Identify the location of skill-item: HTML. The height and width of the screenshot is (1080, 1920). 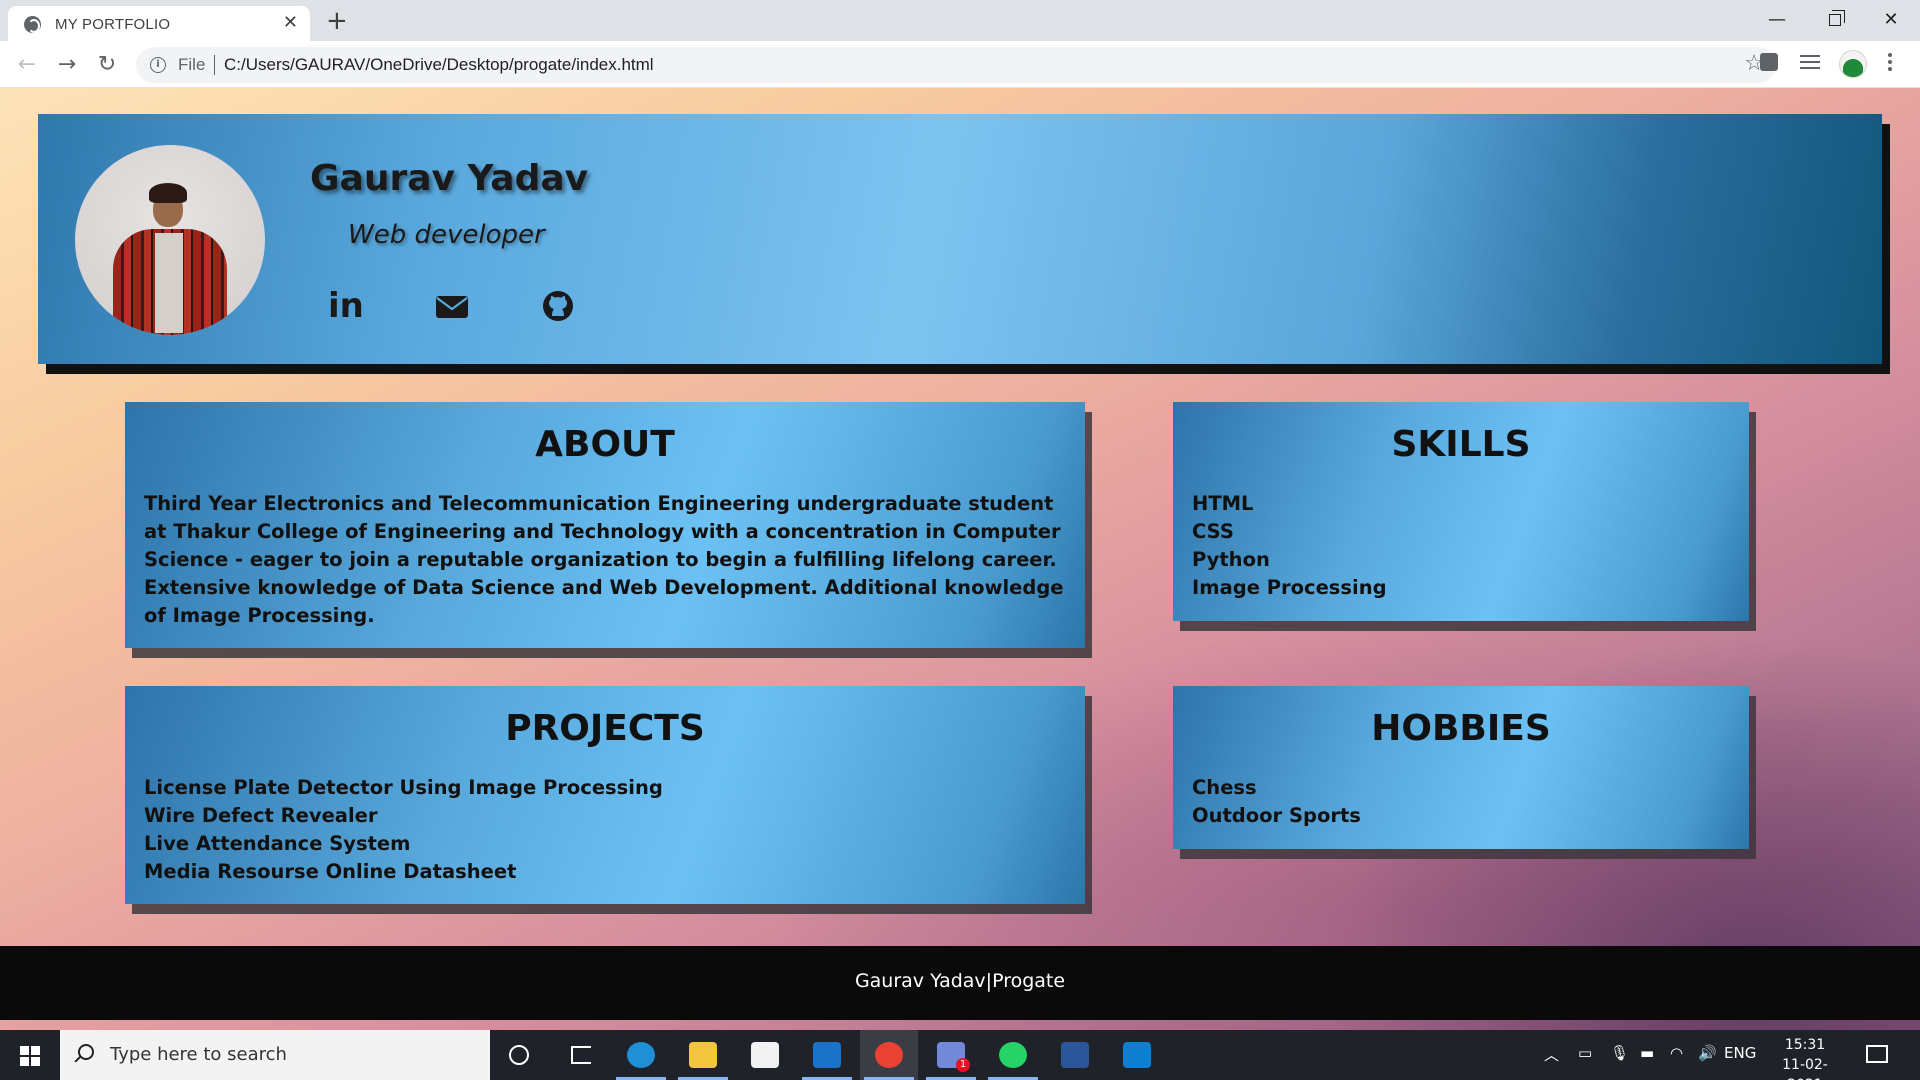
(1223, 503).